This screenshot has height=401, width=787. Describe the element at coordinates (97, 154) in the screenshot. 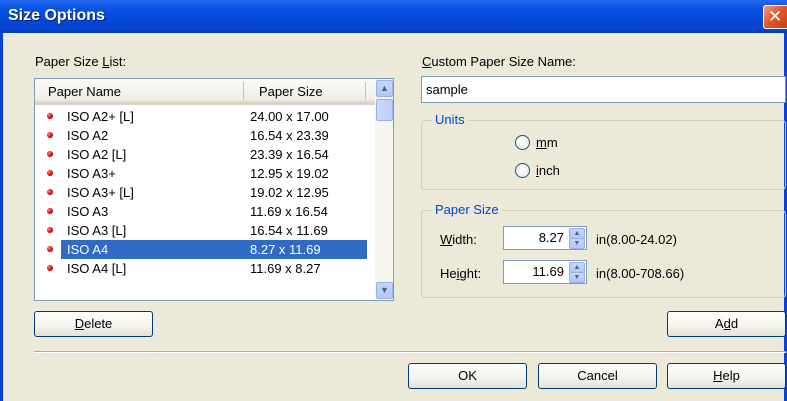

I see `paper-name: ISO A2 [L]` at that location.